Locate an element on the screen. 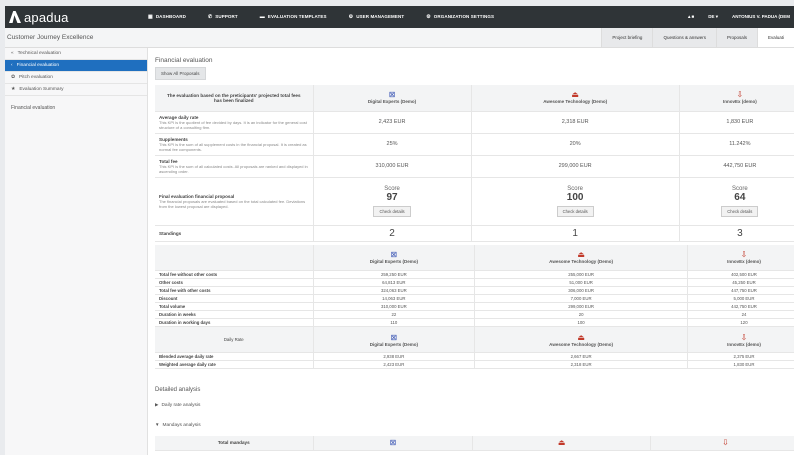 The height and width of the screenshot is (455, 794). pitch-icon: ✿ is located at coordinates (13, 77).